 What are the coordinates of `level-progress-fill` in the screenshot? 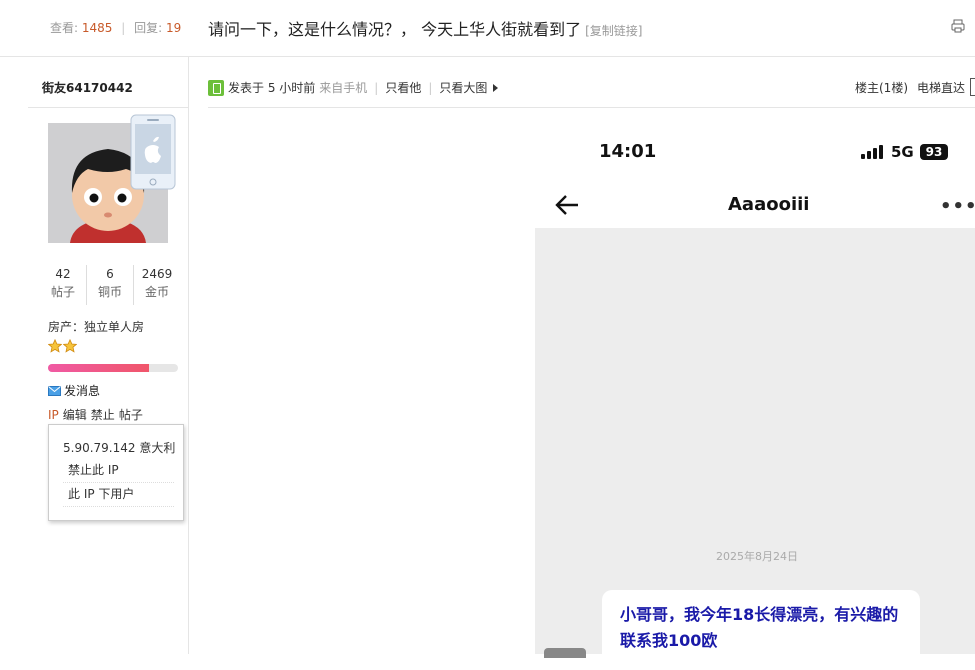 It's located at (99, 368).